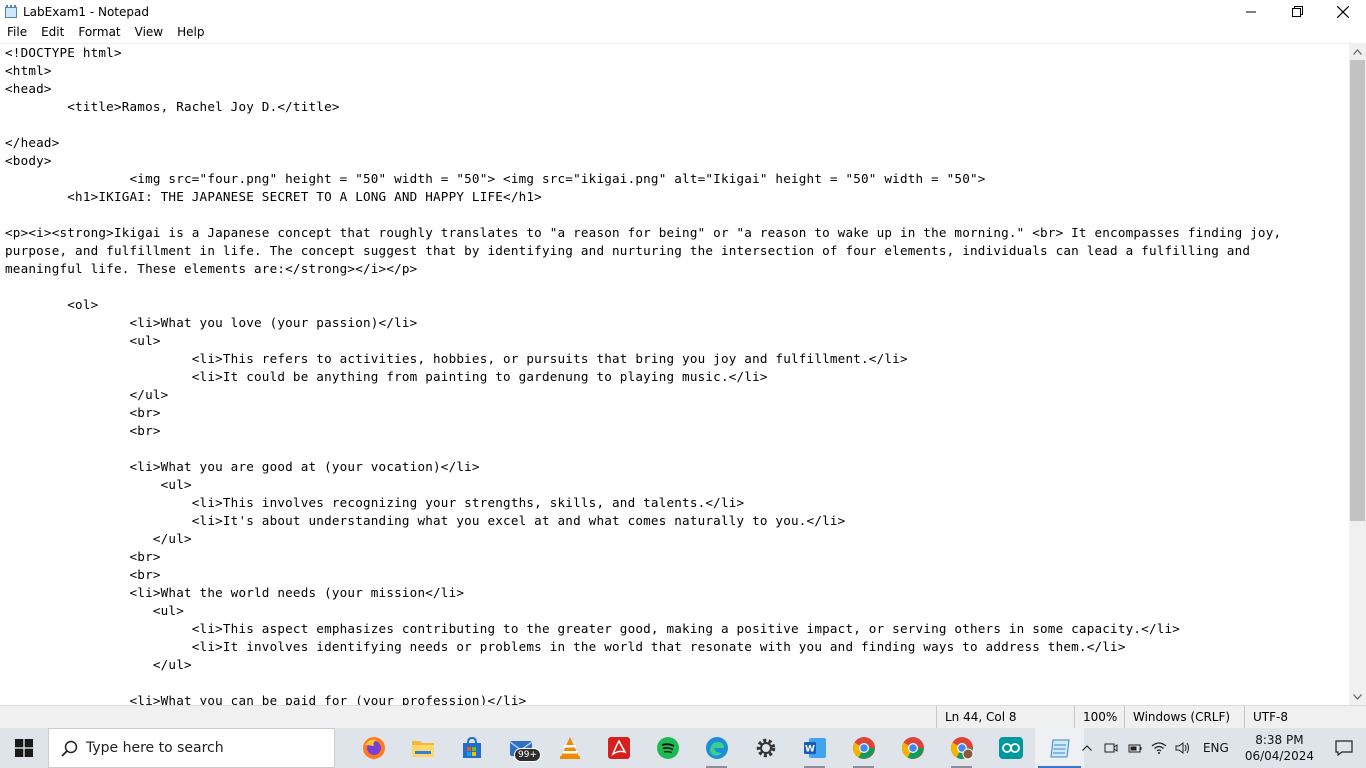 The height and width of the screenshot is (768, 1366). I want to click on menu-help: Help, so click(190, 32).